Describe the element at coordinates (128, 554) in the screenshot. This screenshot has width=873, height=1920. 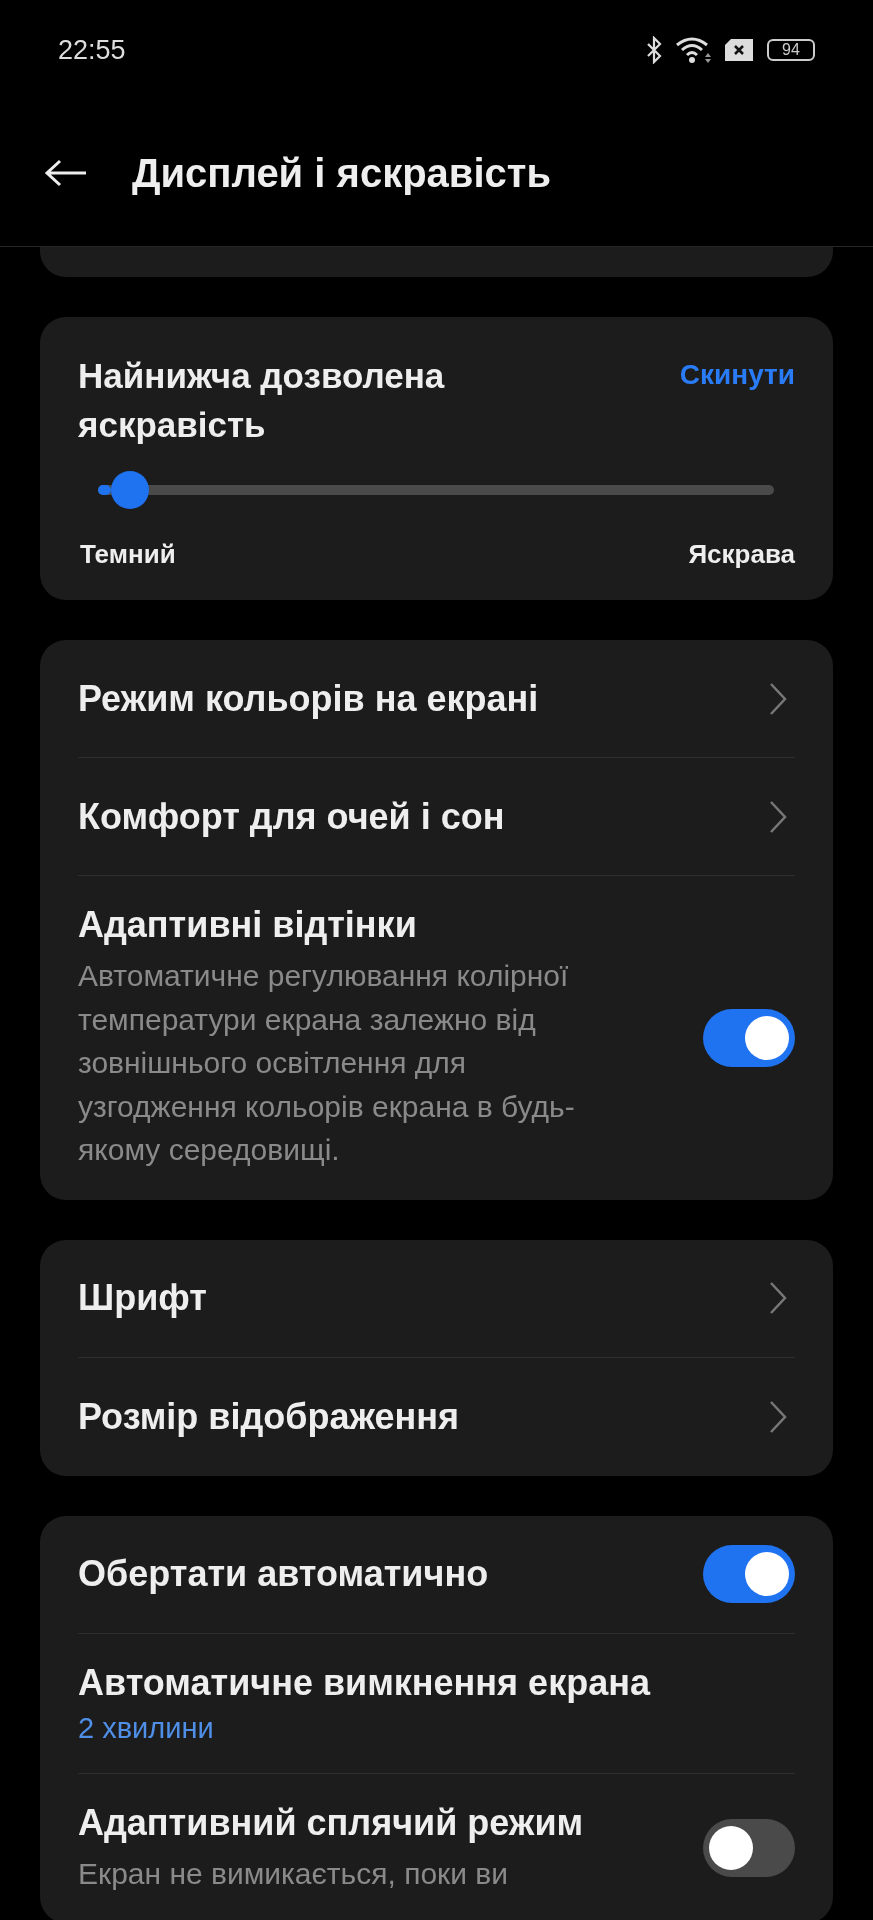
I see `min-label: Темний` at that location.